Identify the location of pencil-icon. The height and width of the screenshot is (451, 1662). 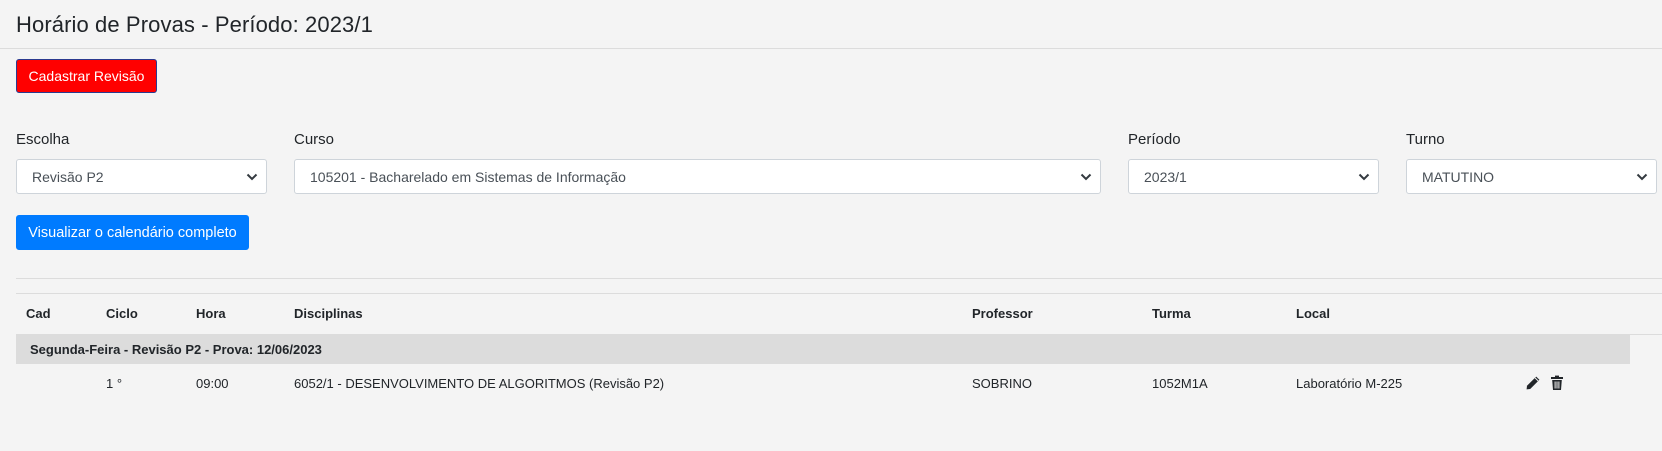
(1533, 383).